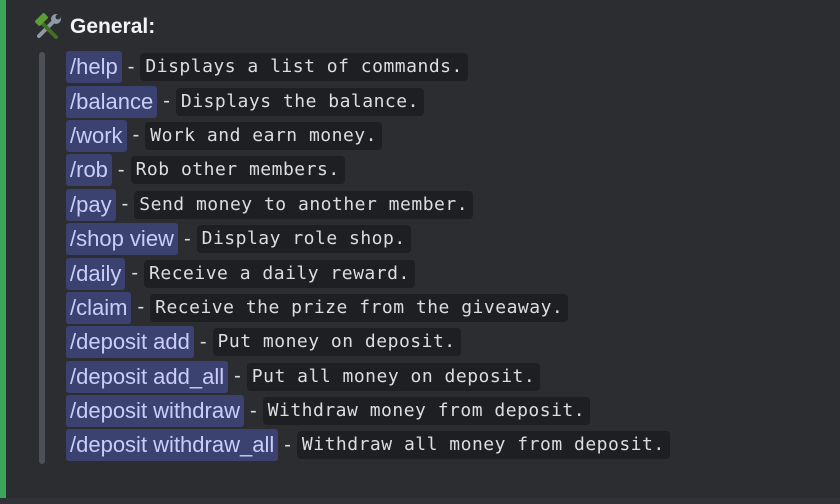 This screenshot has width=840, height=504. Describe the element at coordinates (393, 376) in the screenshot. I see `command-description: Put all money on deposit.` at that location.